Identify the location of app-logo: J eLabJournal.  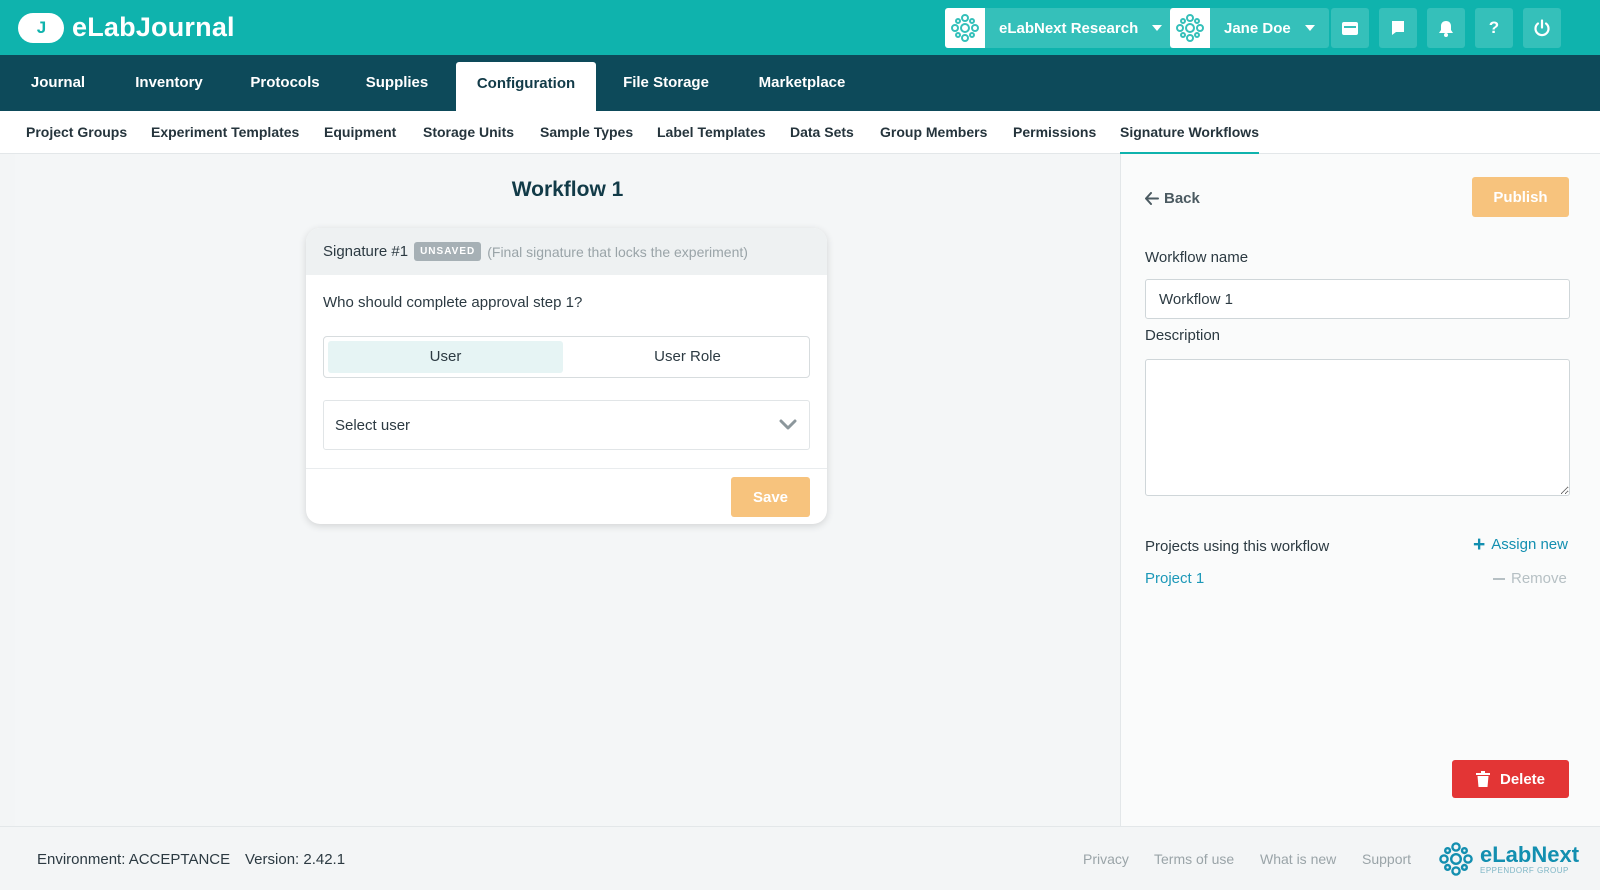
(126, 27).